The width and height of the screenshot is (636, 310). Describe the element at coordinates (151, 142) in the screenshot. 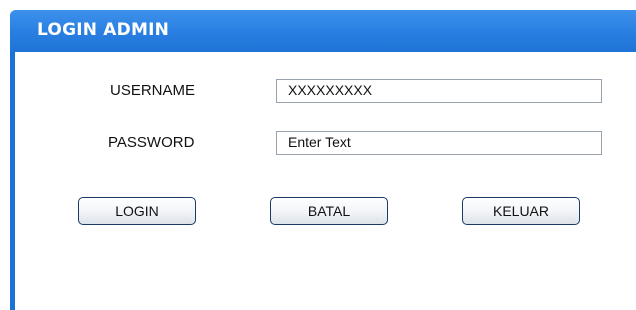

I see `password-label: PASSWORD` at that location.